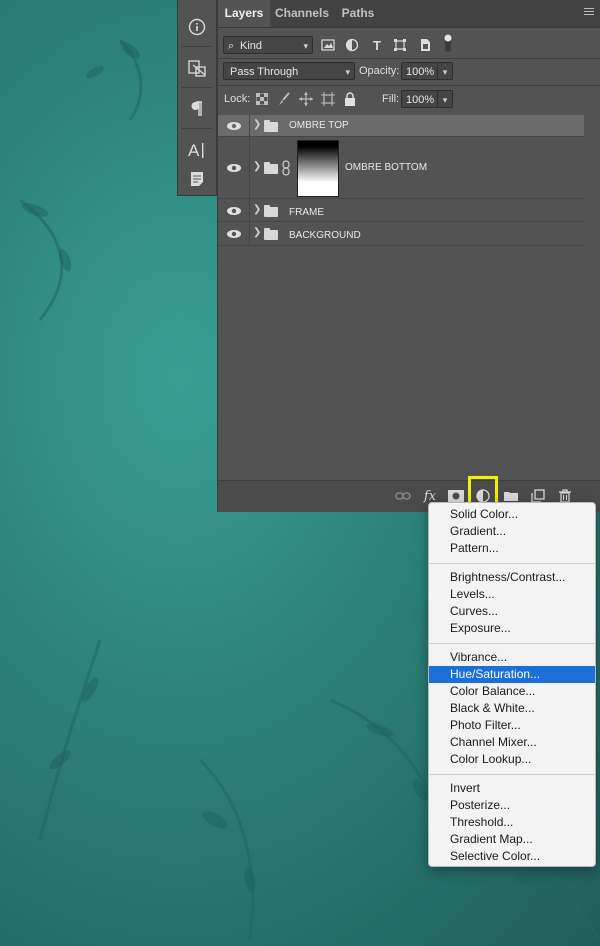 This screenshot has width=600, height=946. What do you see at coordinates (306, 99) in the screenshot?
I see `lock-position-icon` at bounding box center [306, 99].